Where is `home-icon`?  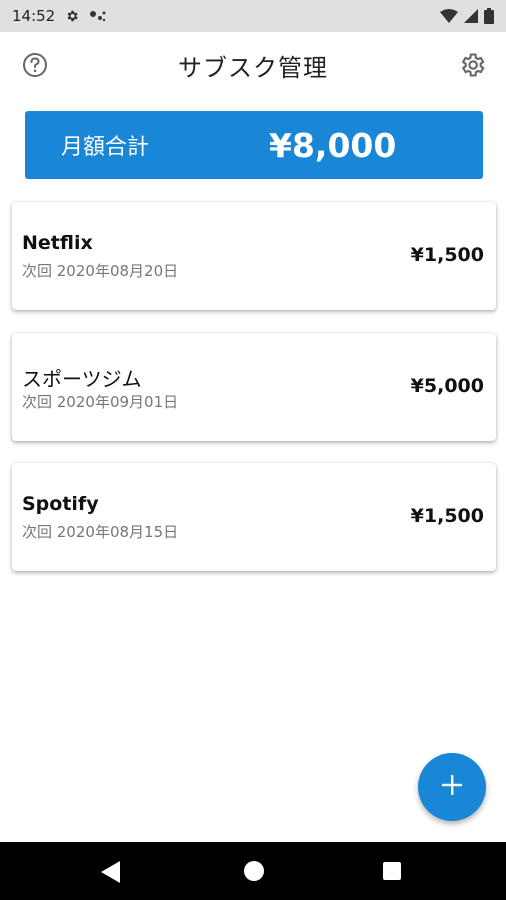
home-icon is located at coordinates (254, 871).